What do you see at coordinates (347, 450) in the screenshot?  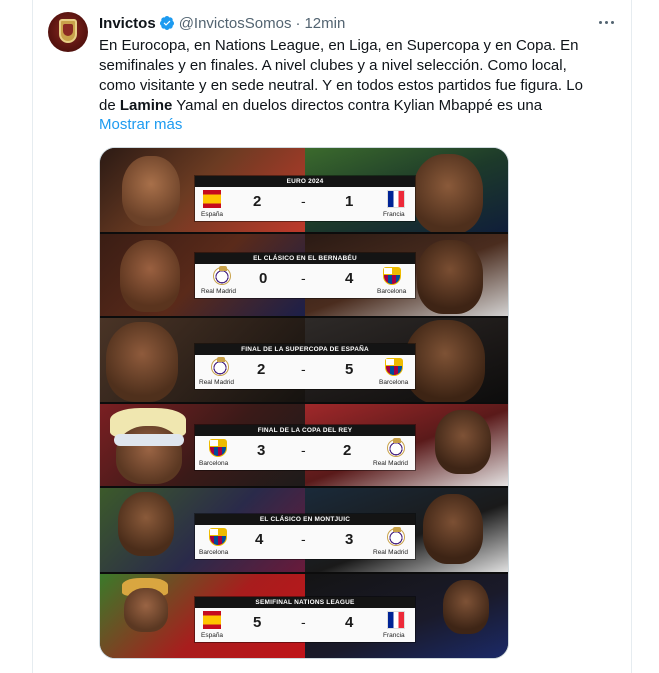 I see `away-score: 2` at bounding box center [347, 450].